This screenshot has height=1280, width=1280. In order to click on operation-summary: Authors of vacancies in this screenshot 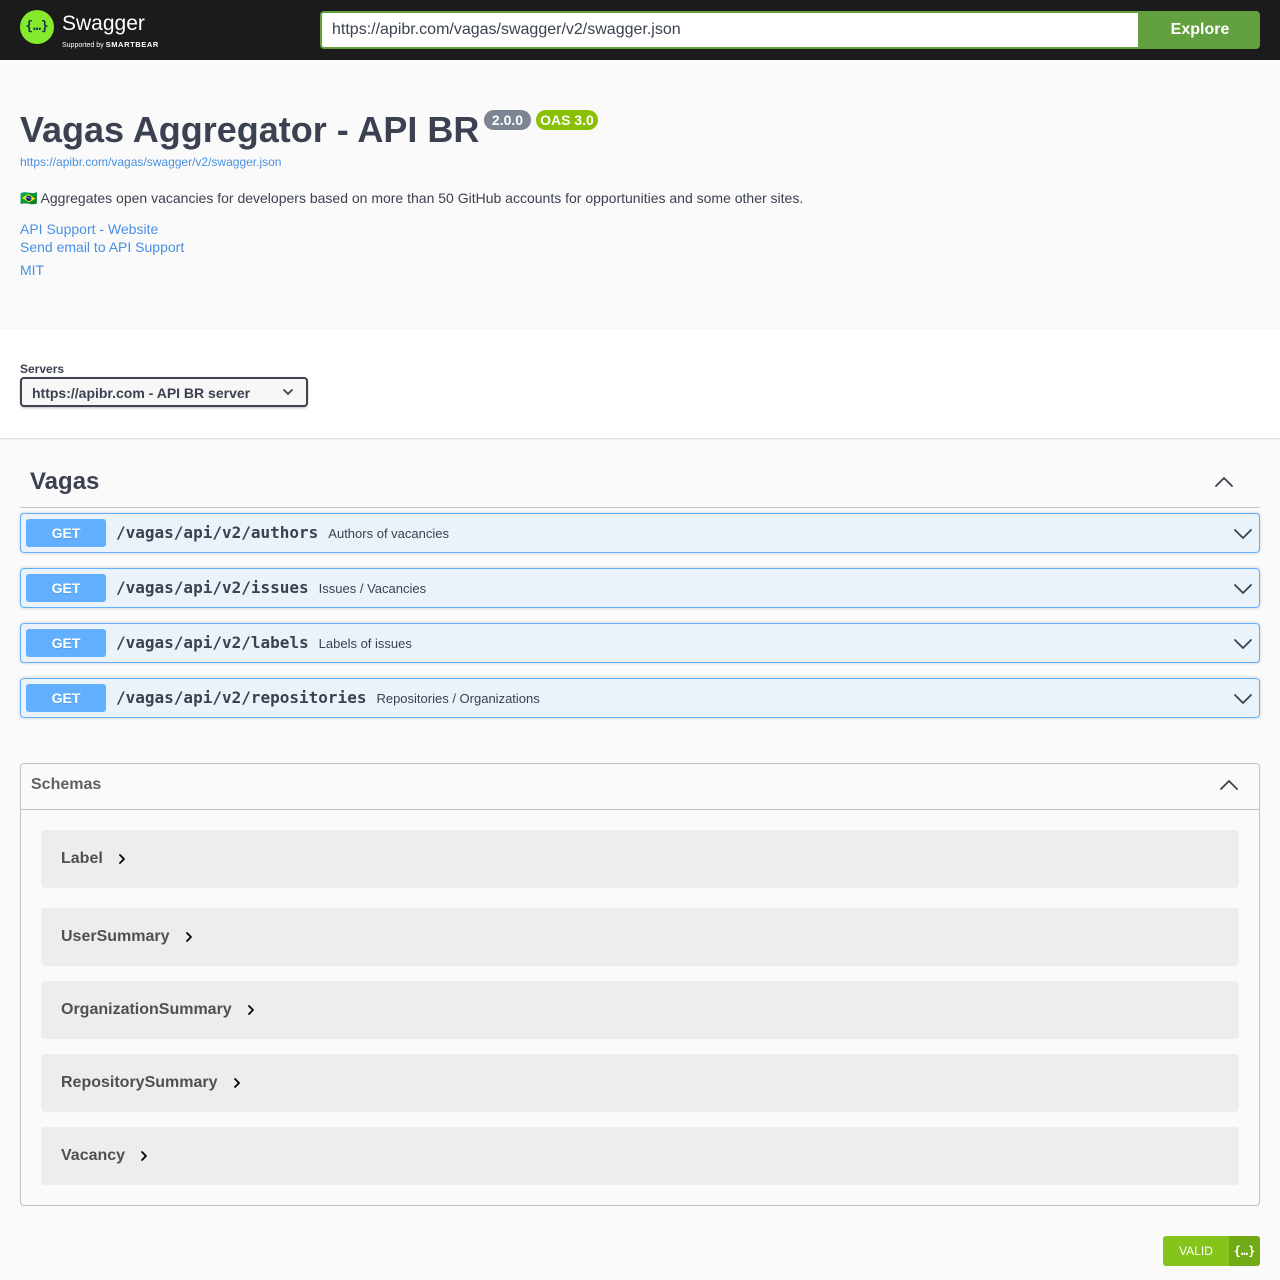, I will do `click(388, 533)`.